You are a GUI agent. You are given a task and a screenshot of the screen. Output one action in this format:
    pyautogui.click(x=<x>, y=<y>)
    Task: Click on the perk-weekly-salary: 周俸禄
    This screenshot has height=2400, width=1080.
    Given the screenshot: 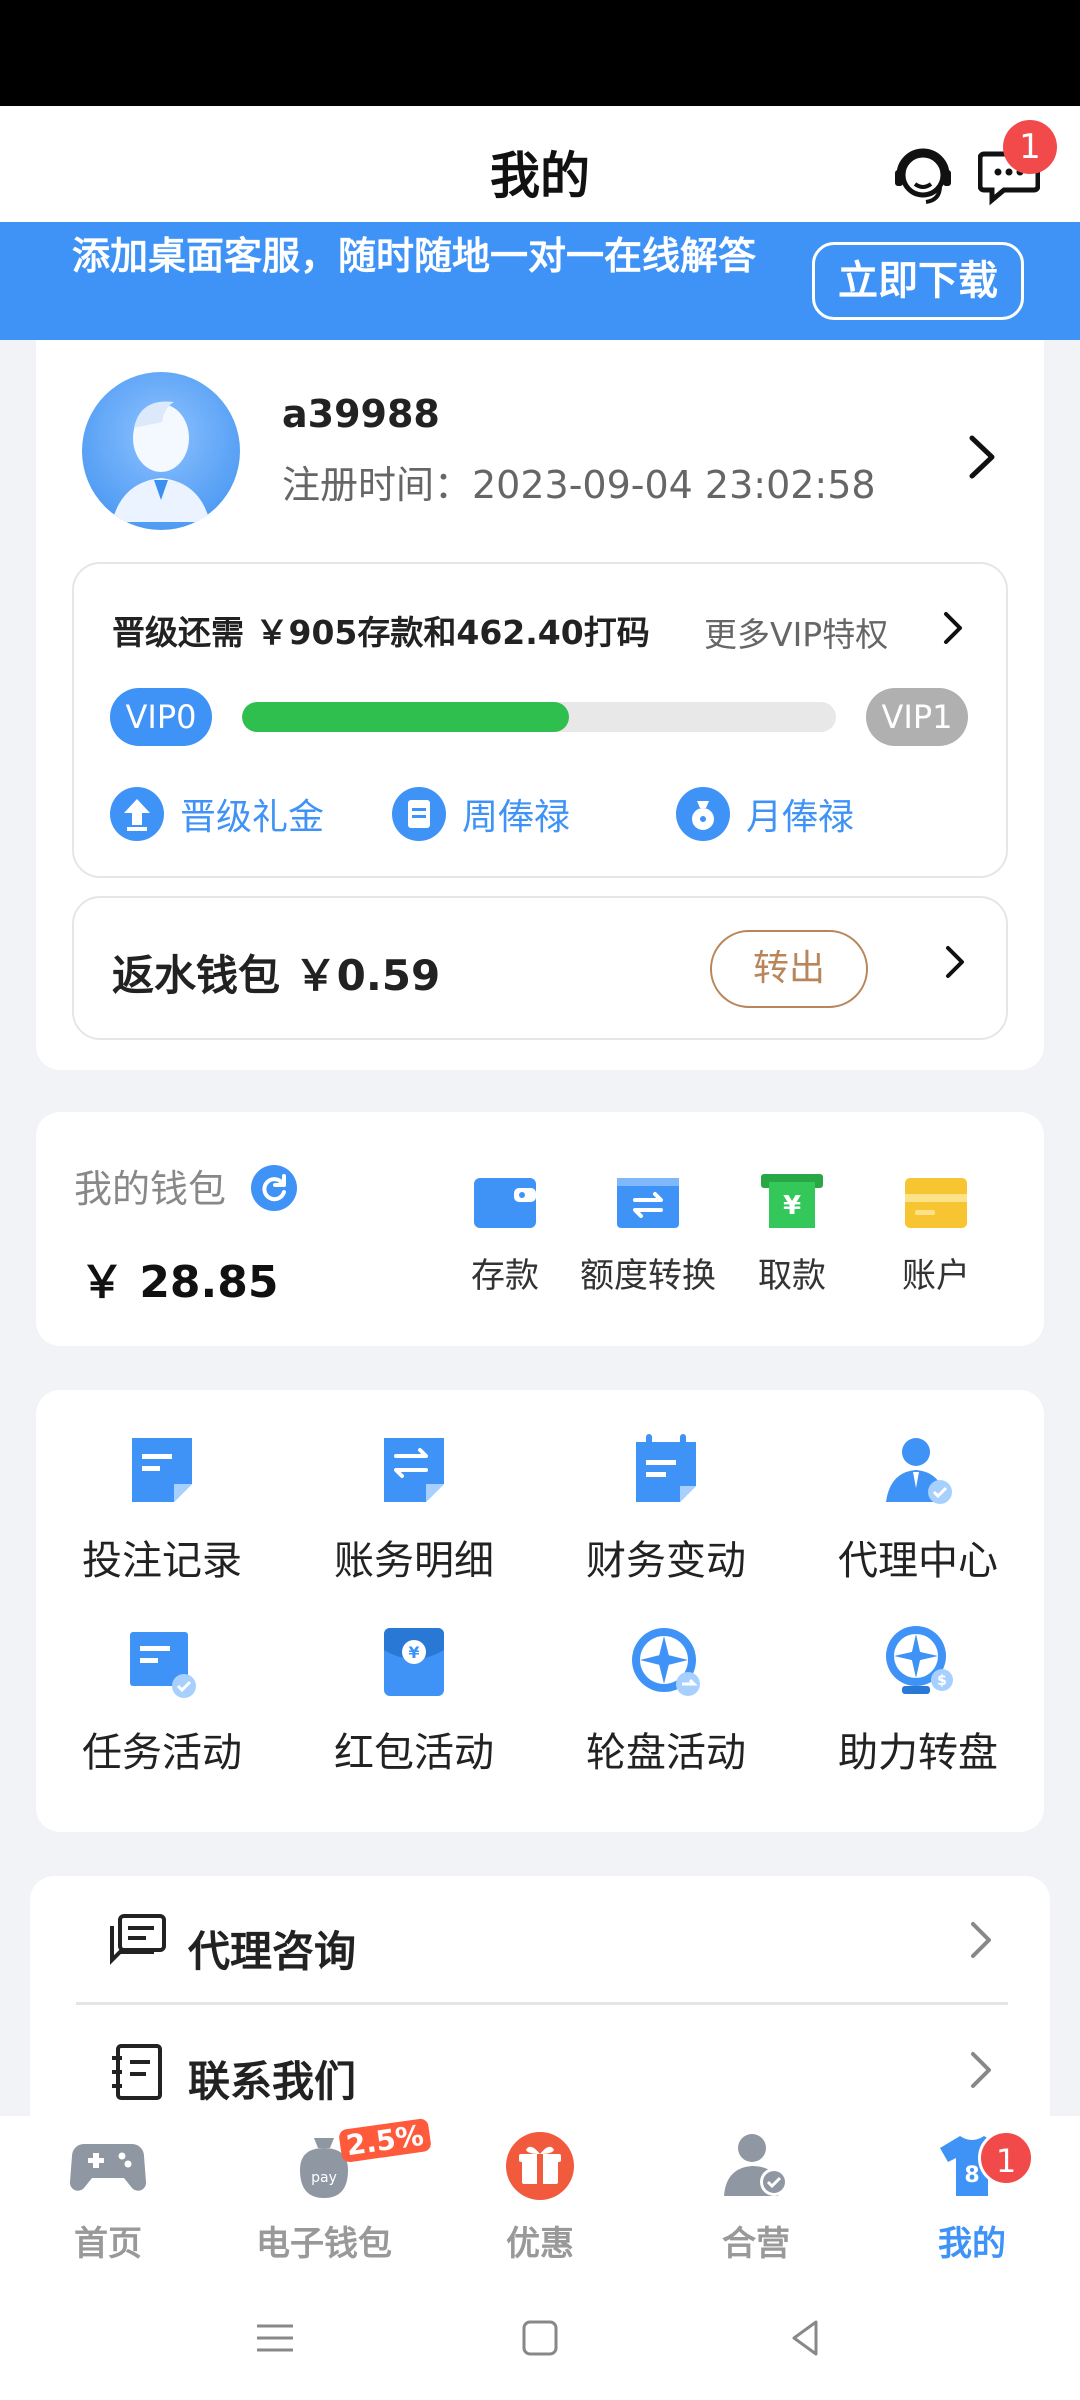 What is the action you would take?
    pyautogui.click(x=481, y=814)
    